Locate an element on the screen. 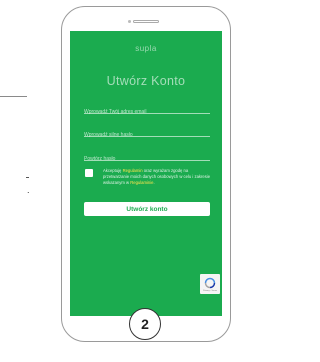 The image size is (320, 362). page-title: Utwórz Konto is located at coordinates (146, 81).